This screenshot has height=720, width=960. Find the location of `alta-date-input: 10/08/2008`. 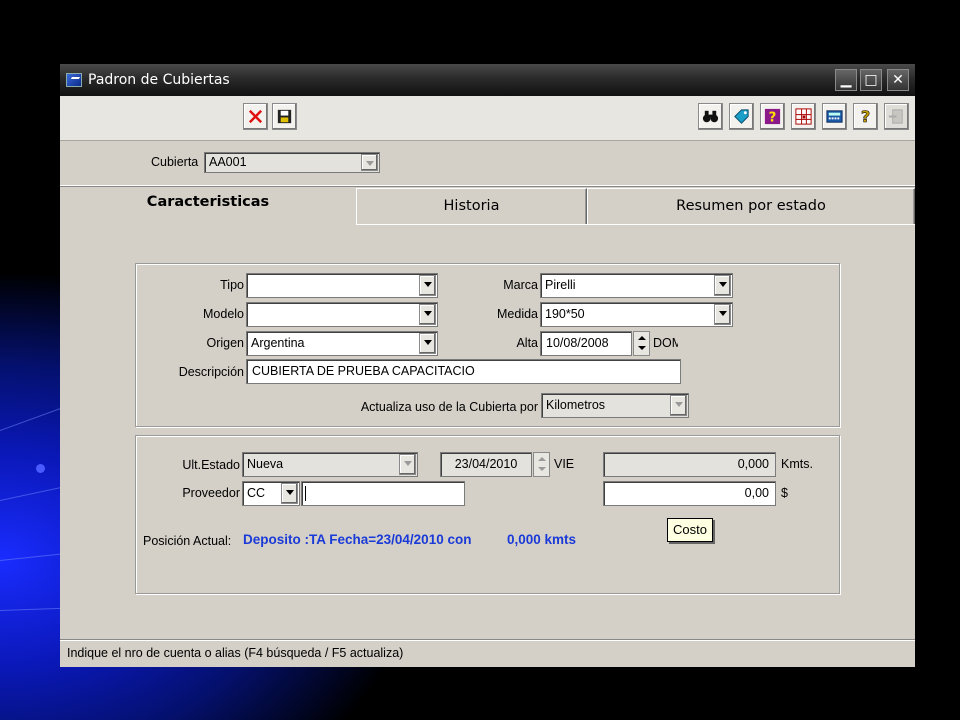

alta-date-input: 10/08/2008 is located at coordinates (586, 343).